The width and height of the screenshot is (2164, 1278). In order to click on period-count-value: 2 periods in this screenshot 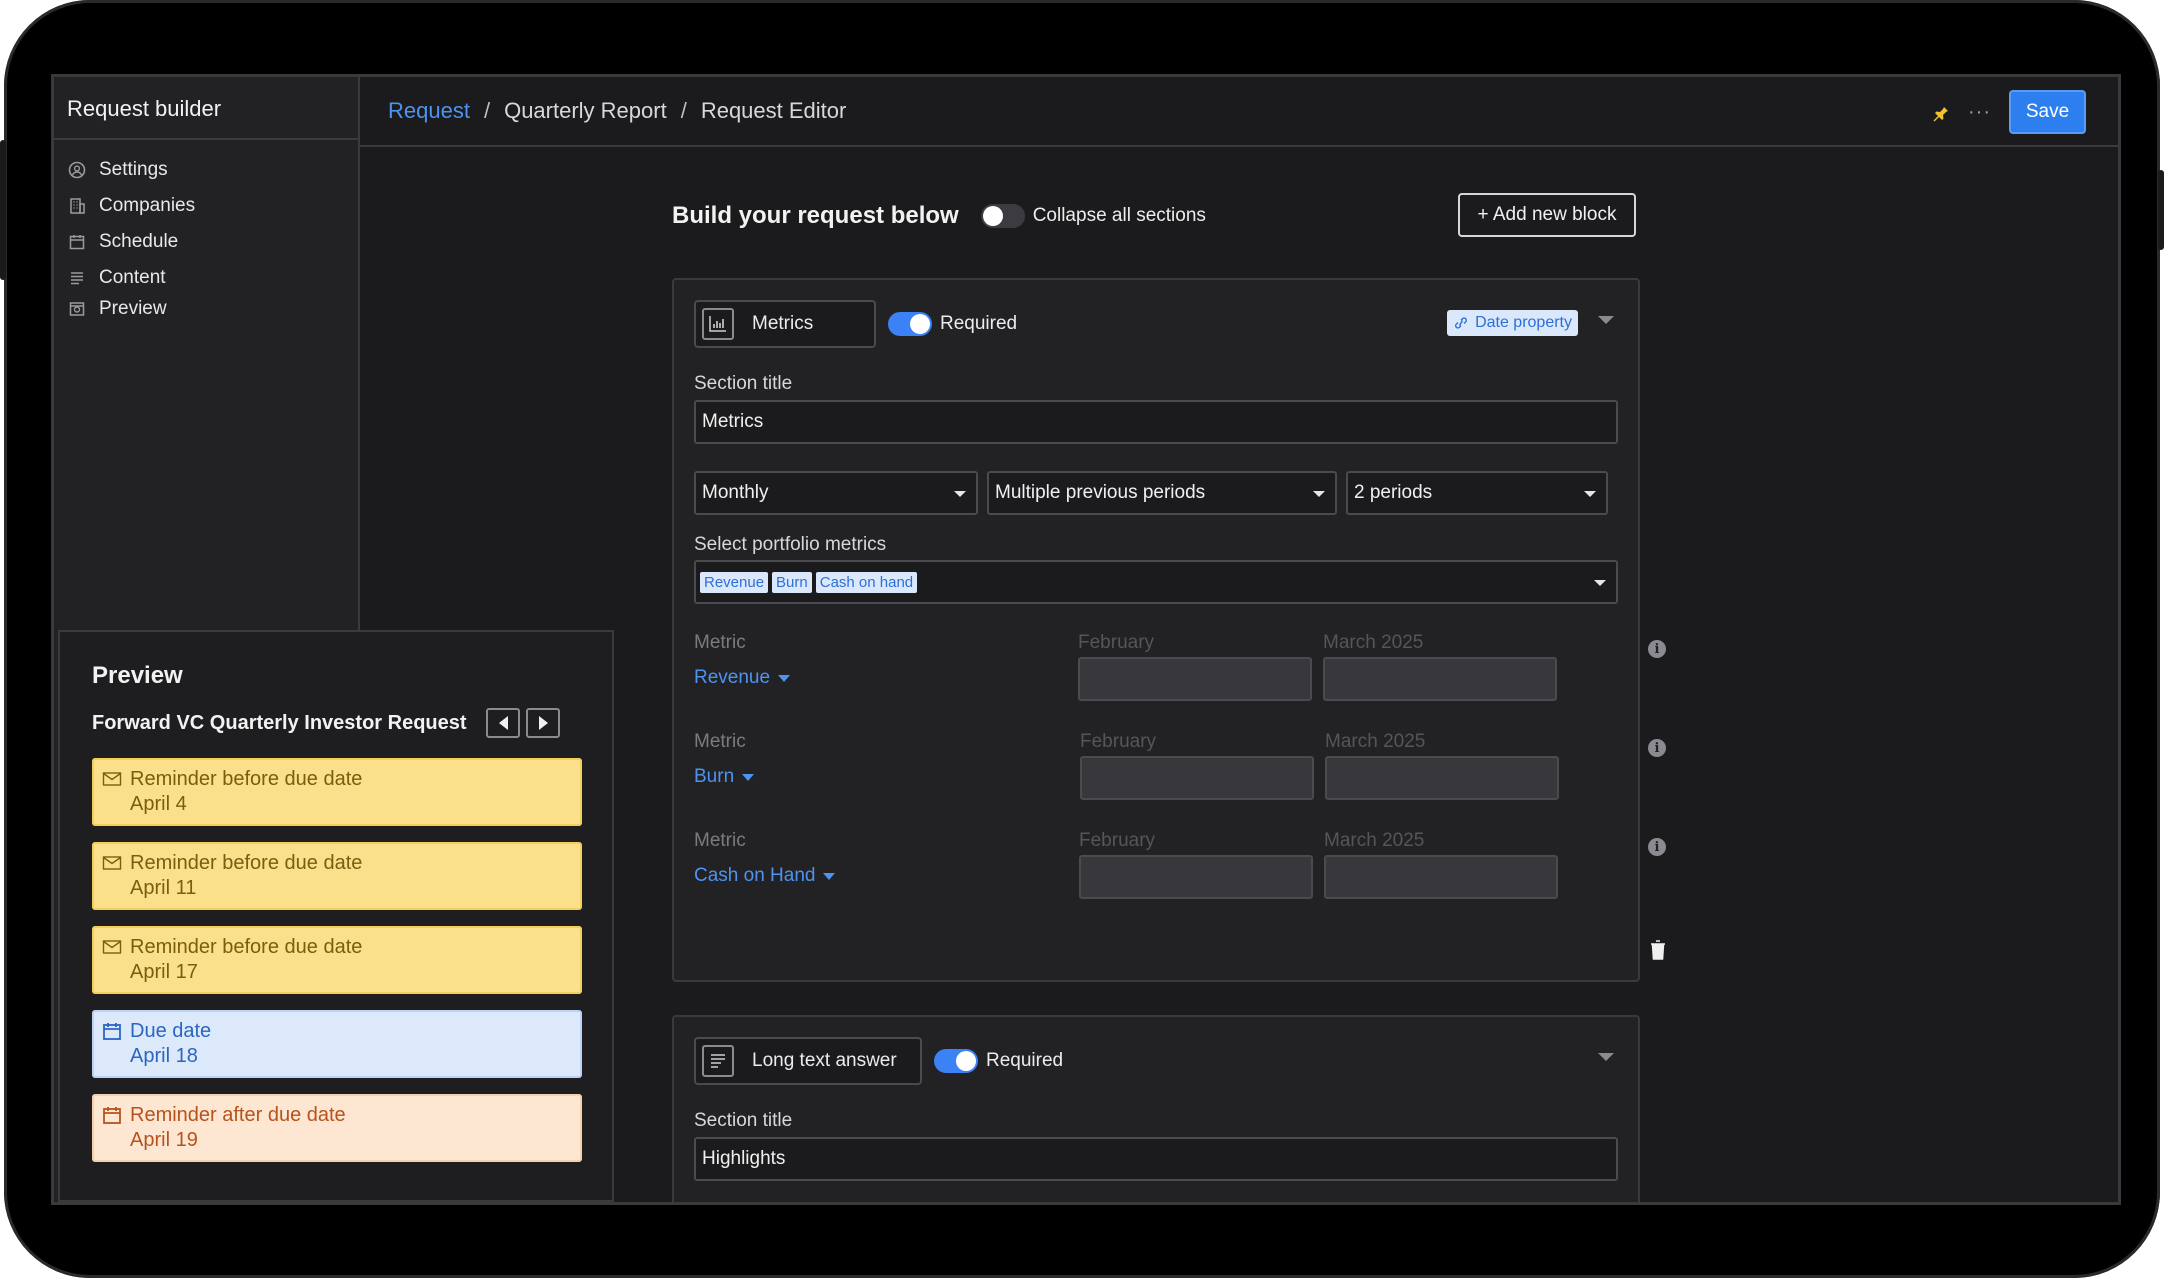, I will do `click(1393, 492)`.